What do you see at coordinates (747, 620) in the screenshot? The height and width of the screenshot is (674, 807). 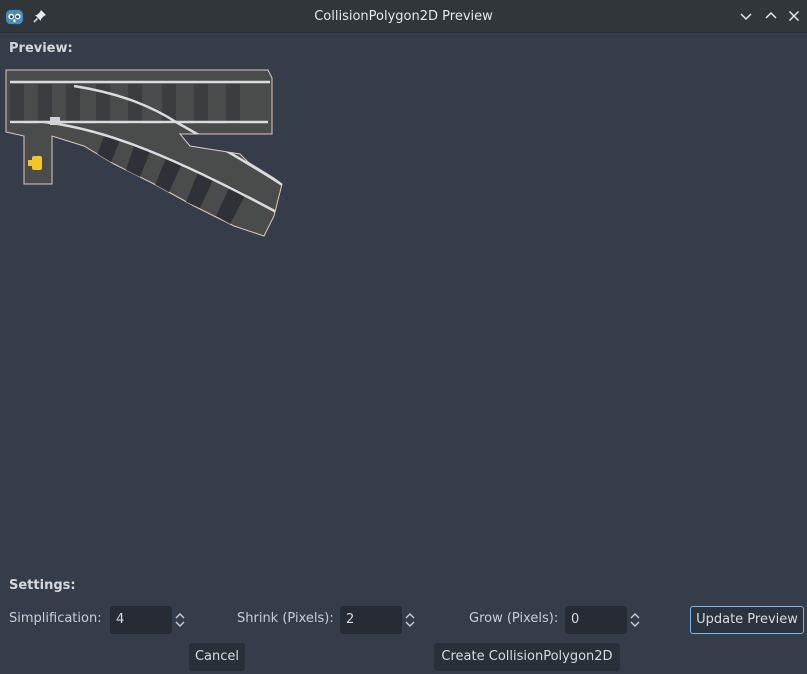 I see `update-preview-button: Update Preview` at bounding box center [747, 620].